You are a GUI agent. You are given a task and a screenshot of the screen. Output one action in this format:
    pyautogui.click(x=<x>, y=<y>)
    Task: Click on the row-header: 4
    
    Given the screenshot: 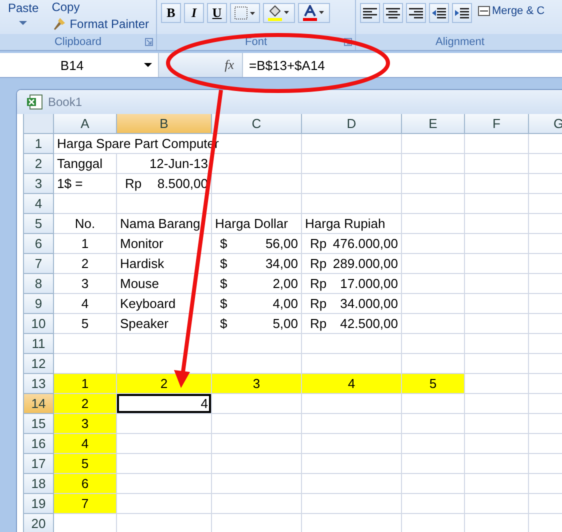 What is the action you would take?
    pyautogui.click(x=39, y=204)
    